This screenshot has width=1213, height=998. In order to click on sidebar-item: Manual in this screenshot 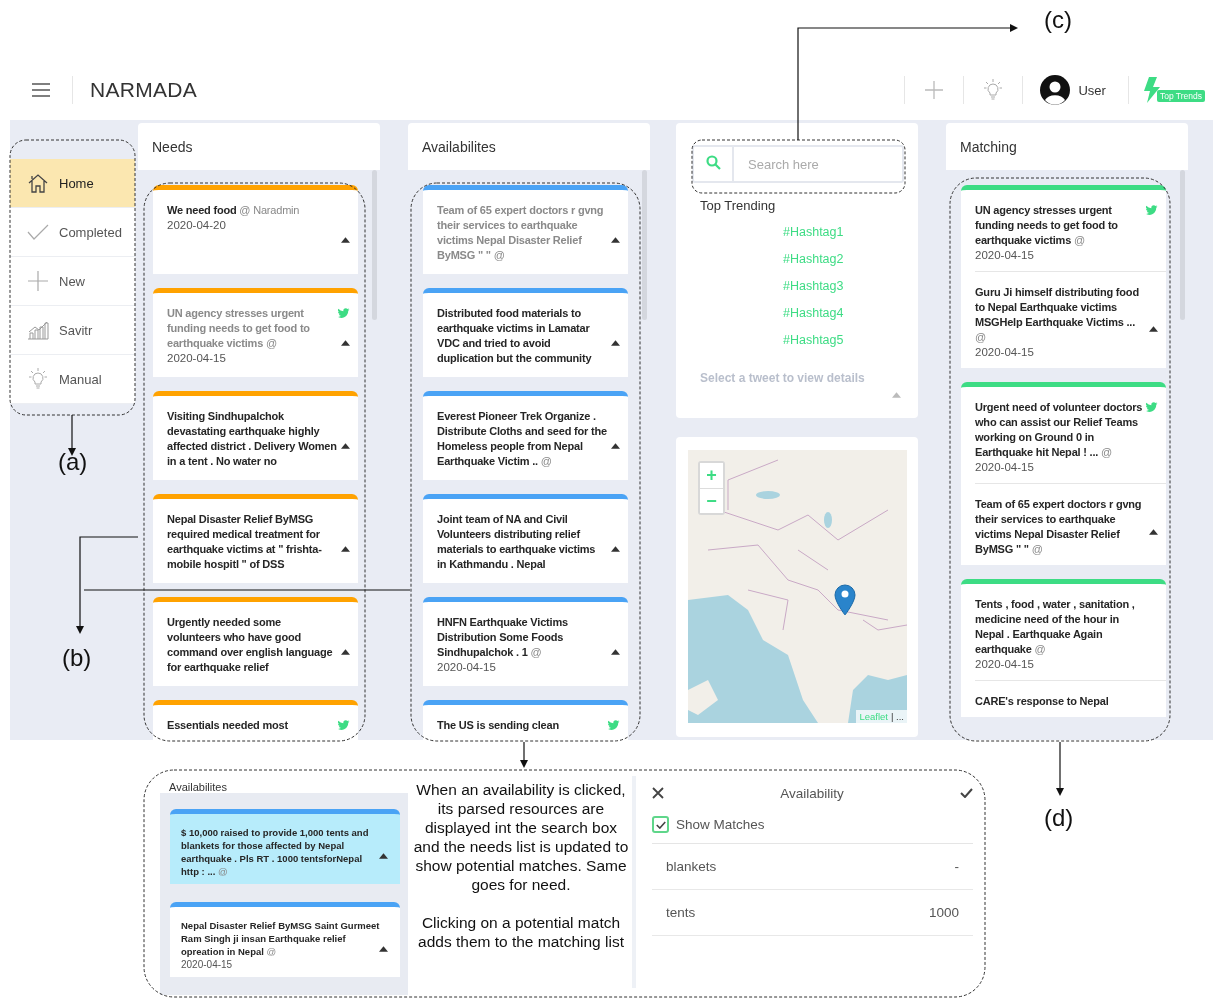, I will do `click(72, 379)`.